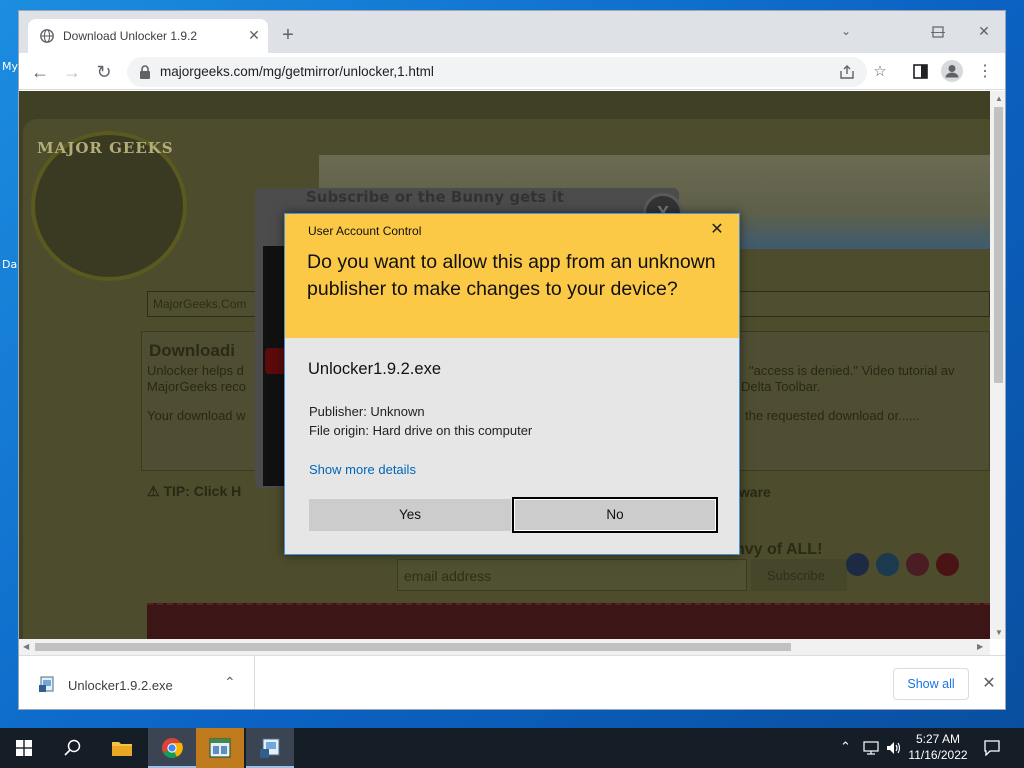 The width and height of the screenshot is (1024, 768). Describe the element at coordinates (288, 36) in the screenshot. I see `new-tab-icon: +` at that location.